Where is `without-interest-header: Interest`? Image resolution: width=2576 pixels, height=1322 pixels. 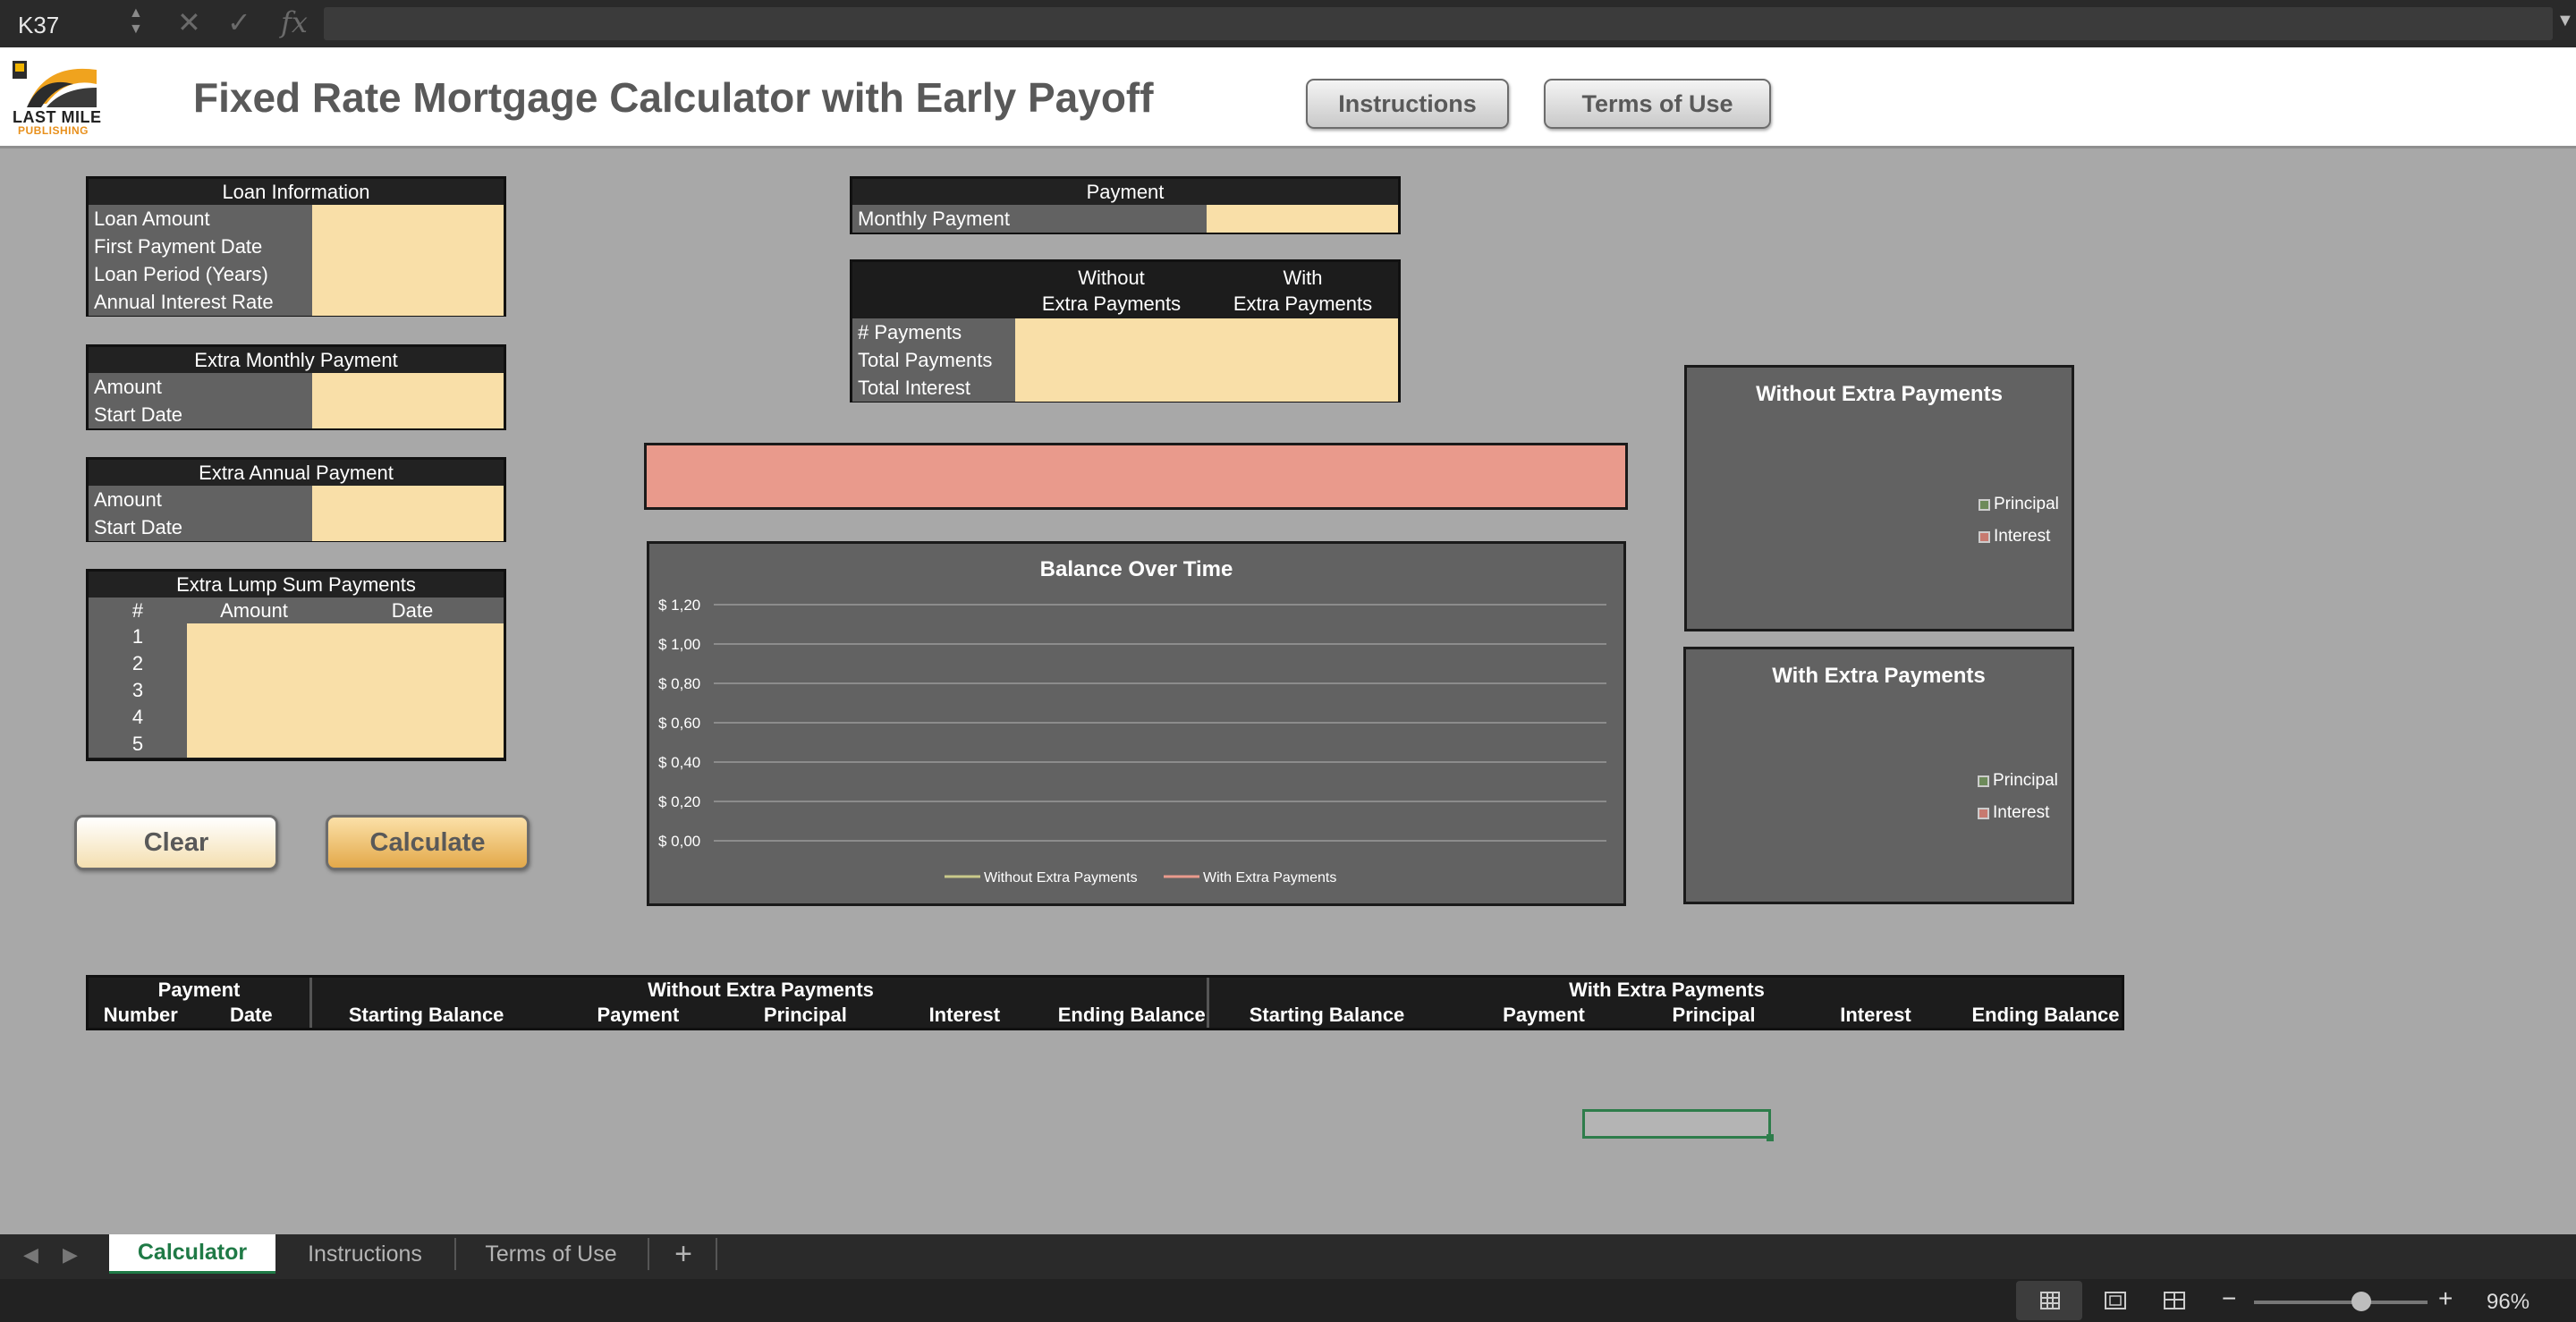
without-interest-header: Interest is located at coordinates (964, 1015).